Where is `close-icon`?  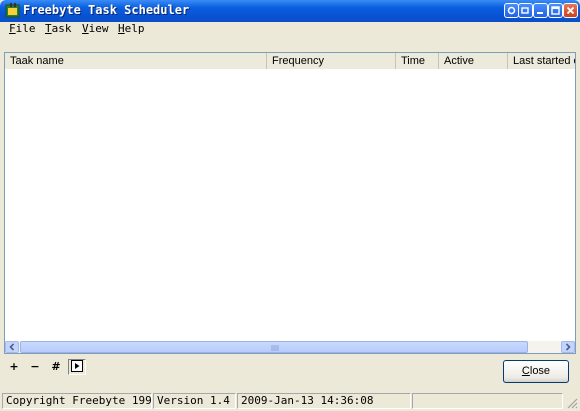 close-icon is located at coordinates (570, 10).